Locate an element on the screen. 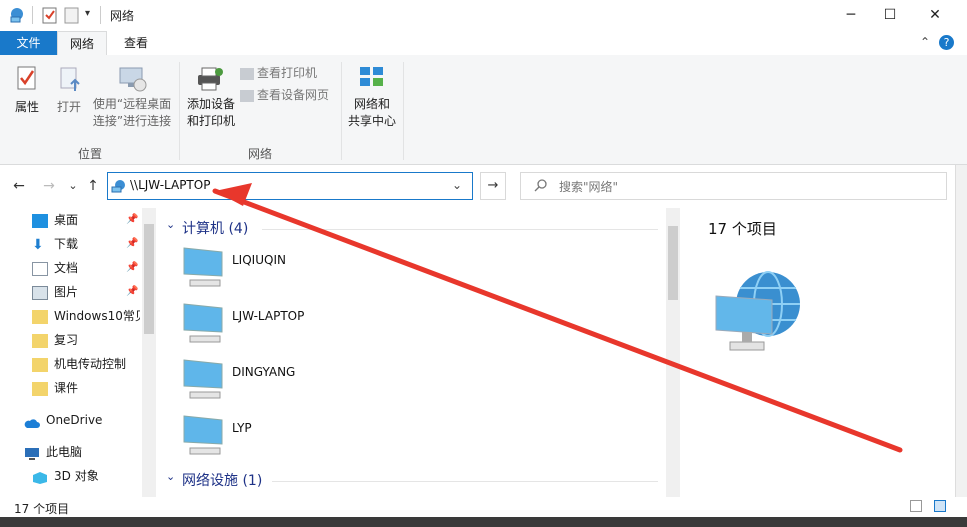  computer-name: LIQIUQIN is located at coordinates (259, 260).